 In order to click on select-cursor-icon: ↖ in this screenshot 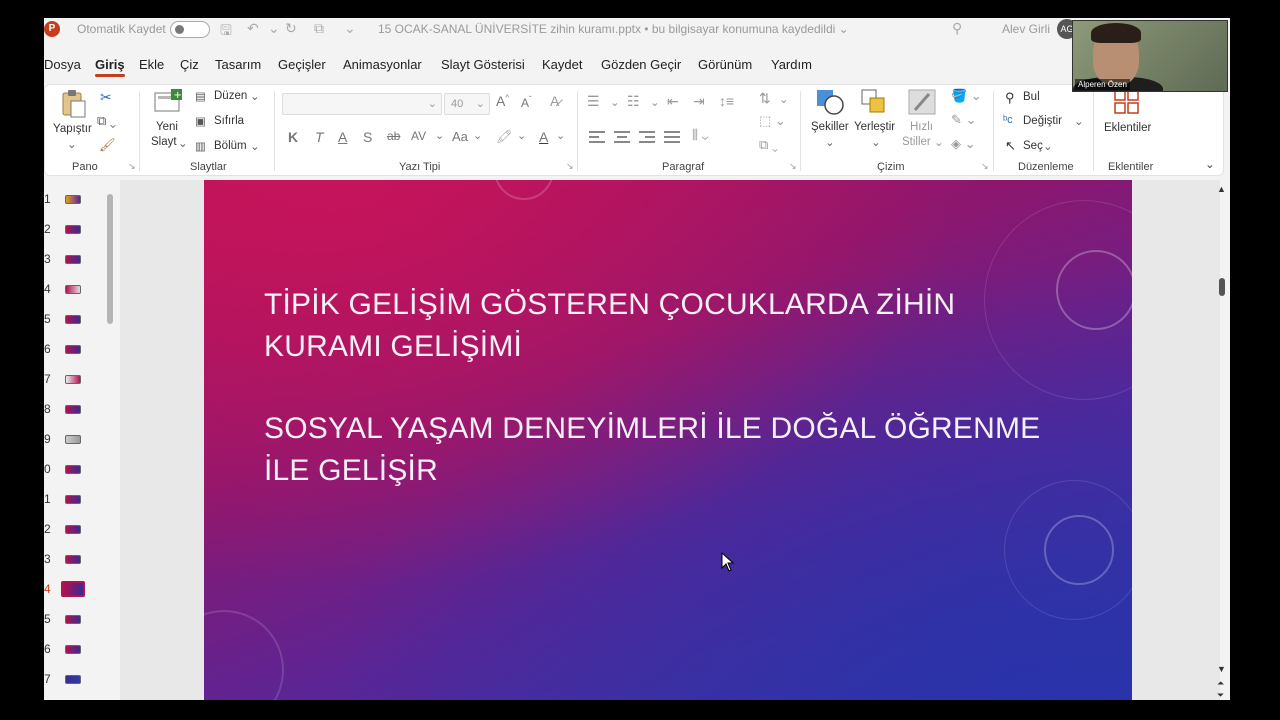, I will do `click(1010, 146)`.